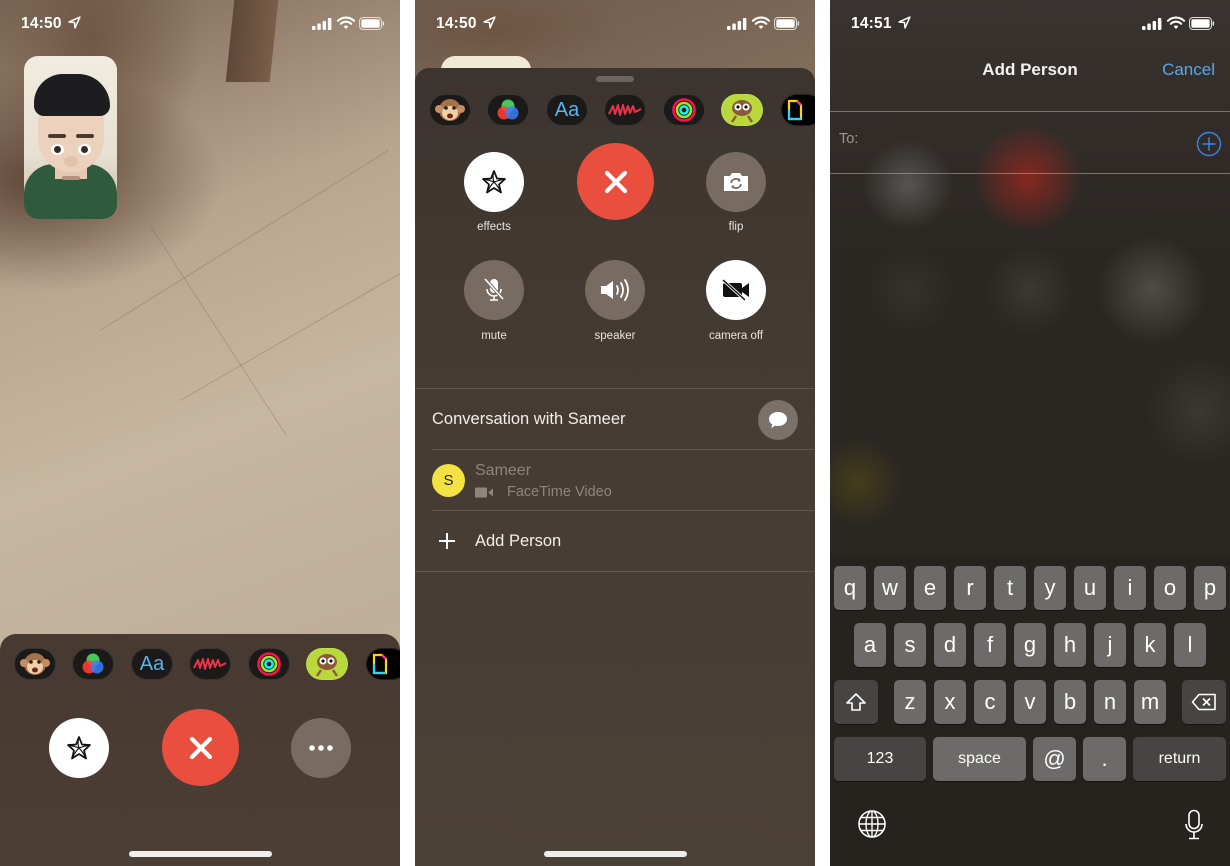 The height and width of the screenshot is (866, 1230). Describe the element at coordinates (1054, 759) in the screenshot. I see `at-key: @` at that location.